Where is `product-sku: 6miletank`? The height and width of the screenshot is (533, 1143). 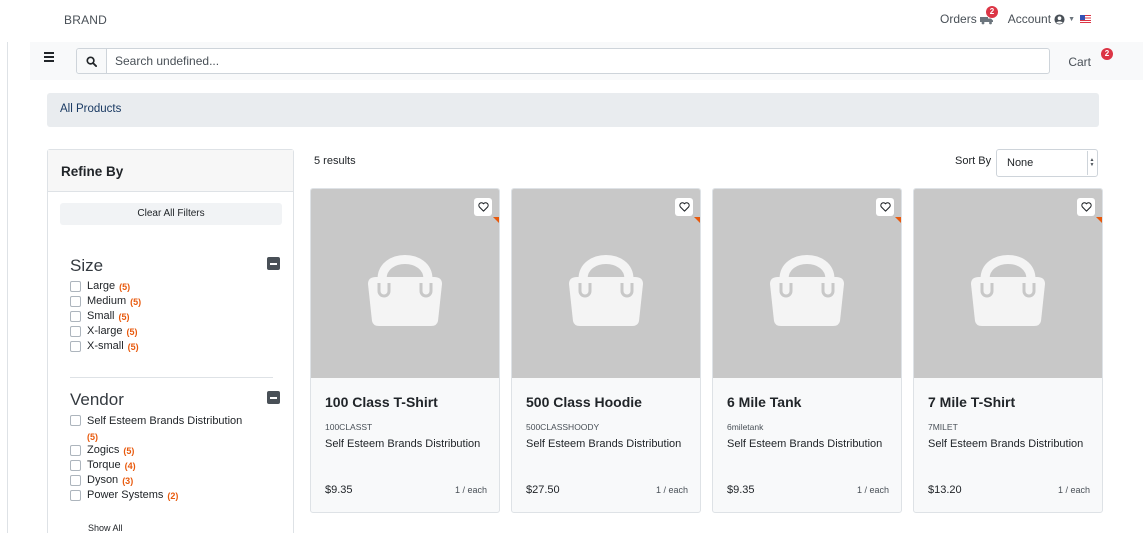
product-sku: 6miletank is located at coordinates (745, 427).